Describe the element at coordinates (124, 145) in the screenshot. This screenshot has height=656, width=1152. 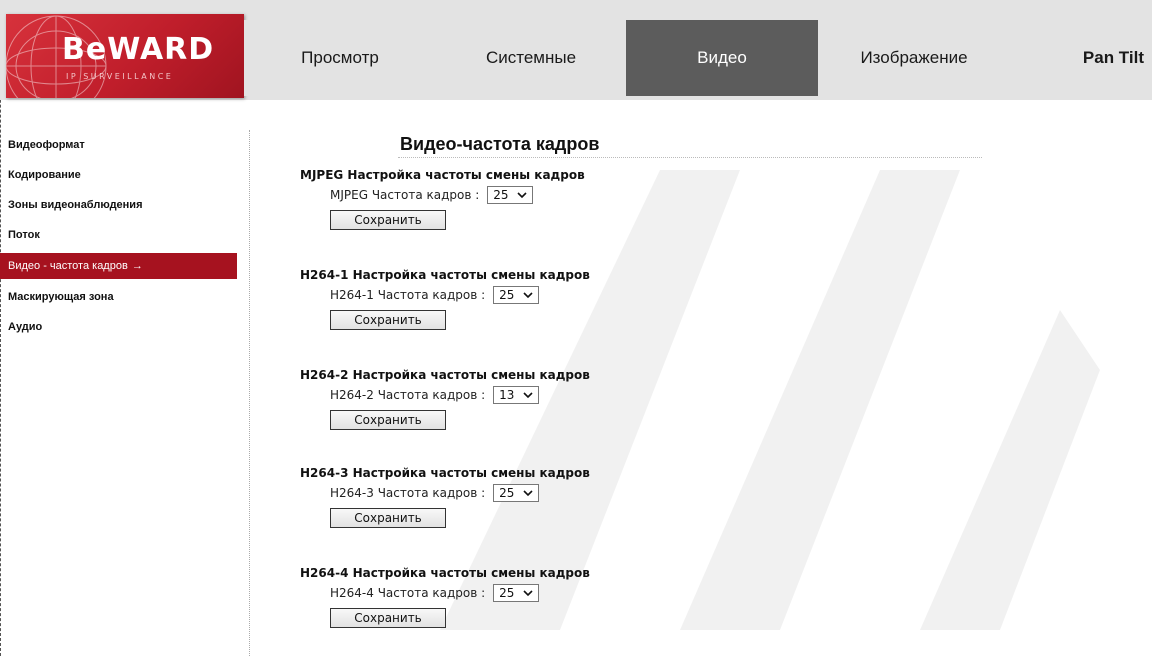
I see `sidebar-item-video-format: Видеоформат` at that location.